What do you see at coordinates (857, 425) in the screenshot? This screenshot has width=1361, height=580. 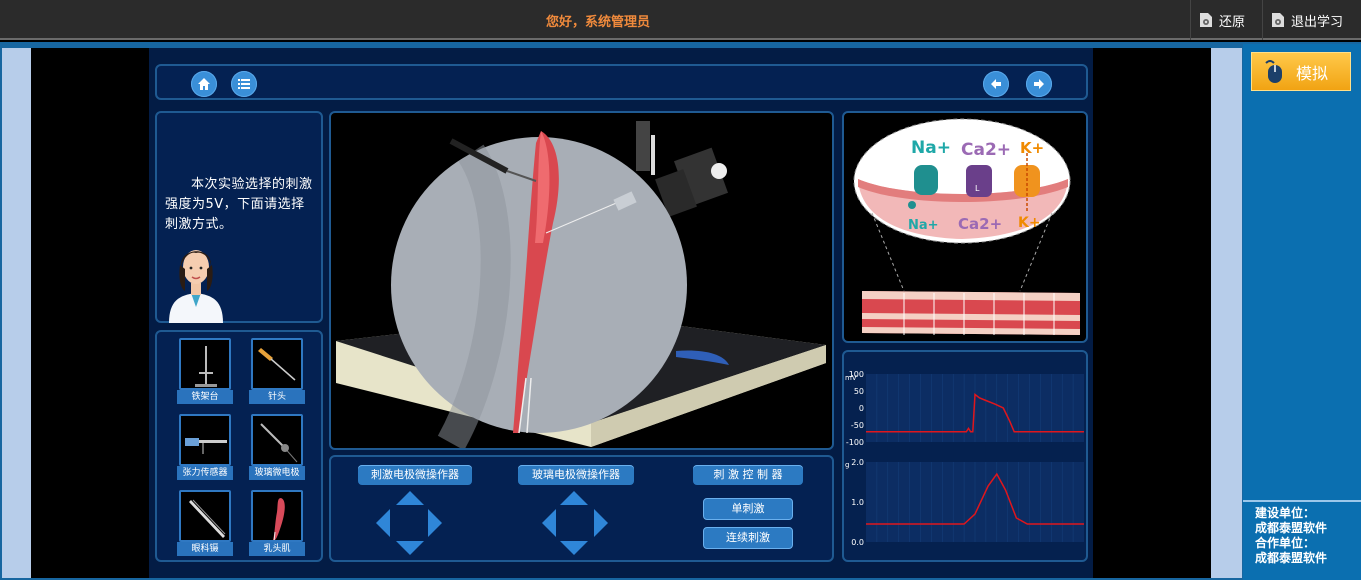 I see `y-tick-label: -50` at bounding box center [857, 425].